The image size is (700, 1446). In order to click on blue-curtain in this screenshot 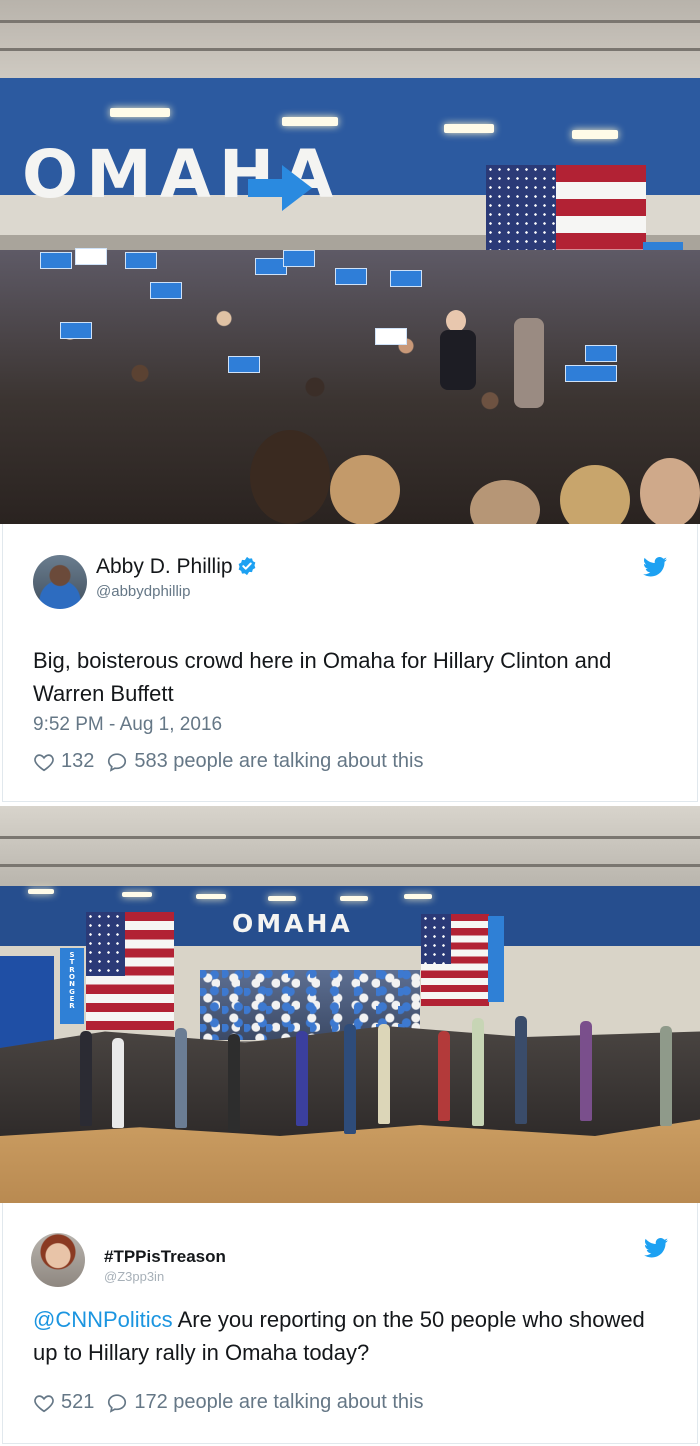, I will do `click(27, 1002)`.